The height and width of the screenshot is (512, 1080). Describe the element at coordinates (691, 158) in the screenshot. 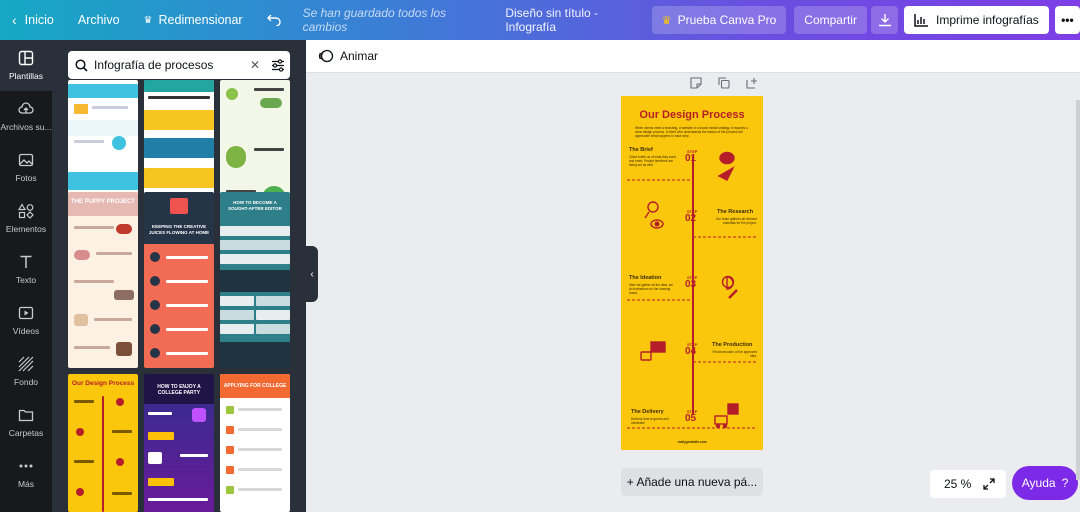

I see `step-number: 01` at that location.